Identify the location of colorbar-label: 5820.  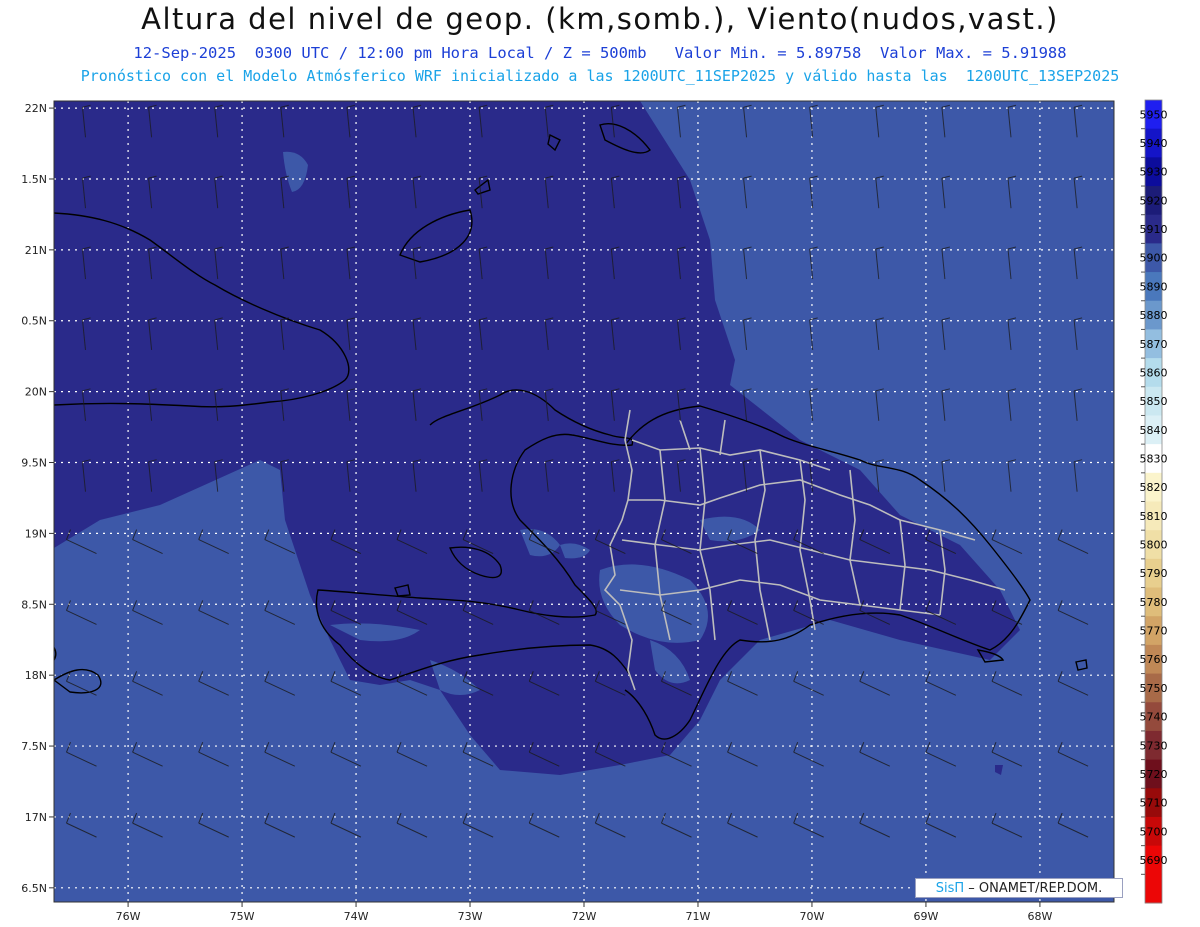
(1154, 487).